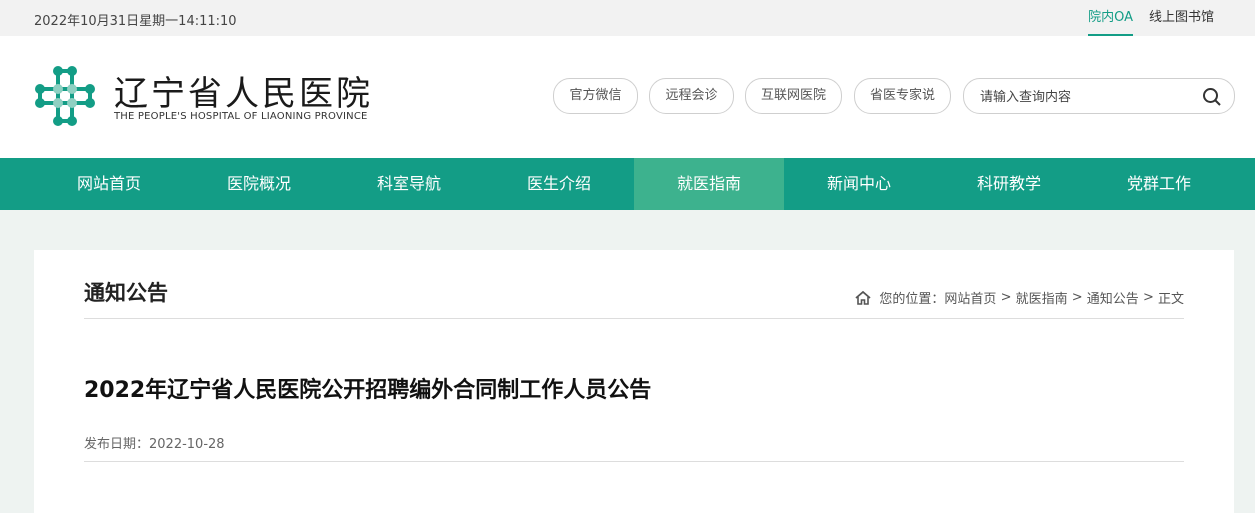 This screenshot has width=1255, height=513. What do you see at coordinates (65, 96) in the screenshot?
I see `hospital-logo-icon` at bounding box center [65, 96].